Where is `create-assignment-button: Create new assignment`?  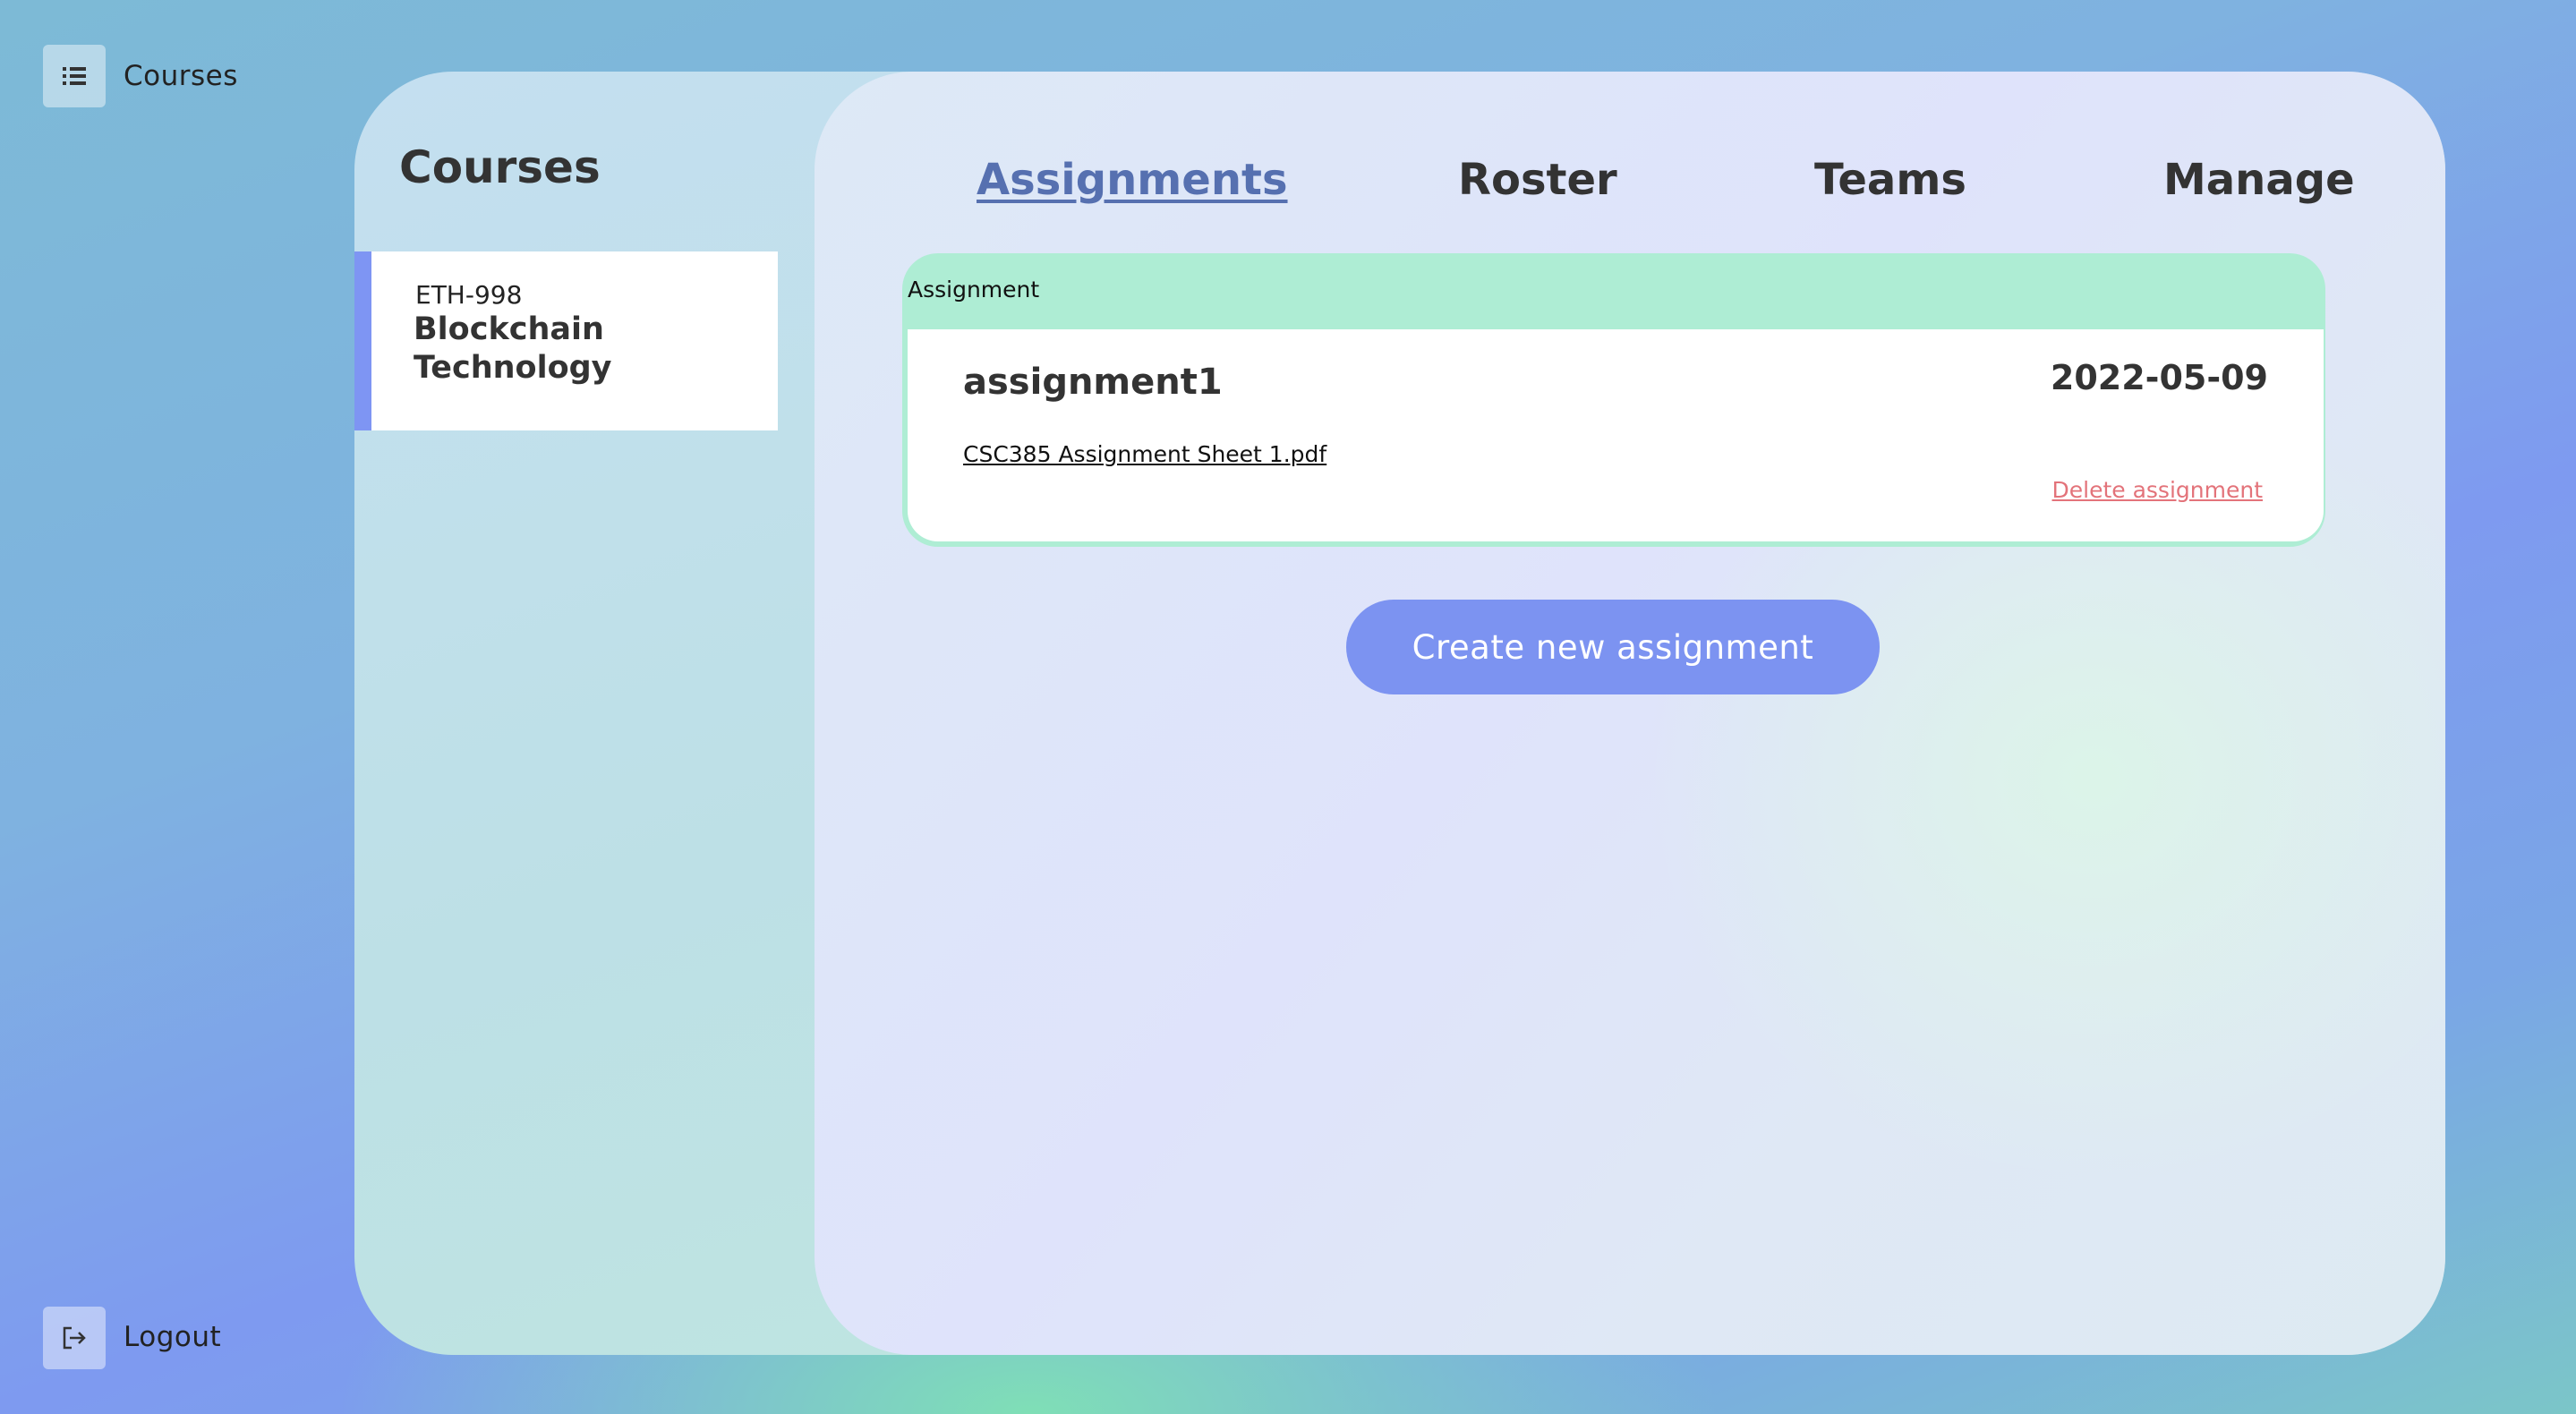
create-assignment-button: Create new assignment is located at coordinates (1613, 647).